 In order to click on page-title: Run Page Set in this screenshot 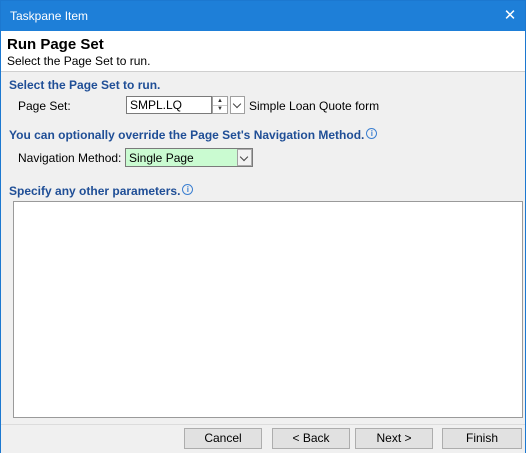, I will do `click(55, 44)`.